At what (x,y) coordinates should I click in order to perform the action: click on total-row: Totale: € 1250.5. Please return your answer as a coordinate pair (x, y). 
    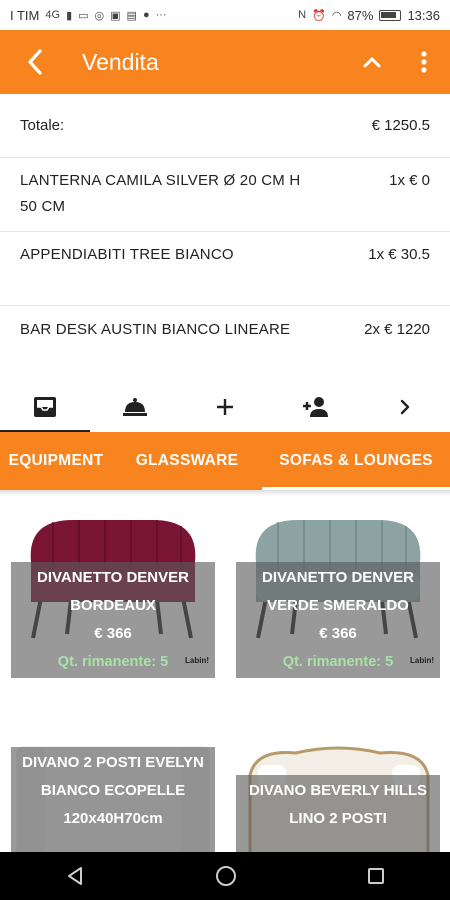
    Looking at the image, I should click on (225, 126).